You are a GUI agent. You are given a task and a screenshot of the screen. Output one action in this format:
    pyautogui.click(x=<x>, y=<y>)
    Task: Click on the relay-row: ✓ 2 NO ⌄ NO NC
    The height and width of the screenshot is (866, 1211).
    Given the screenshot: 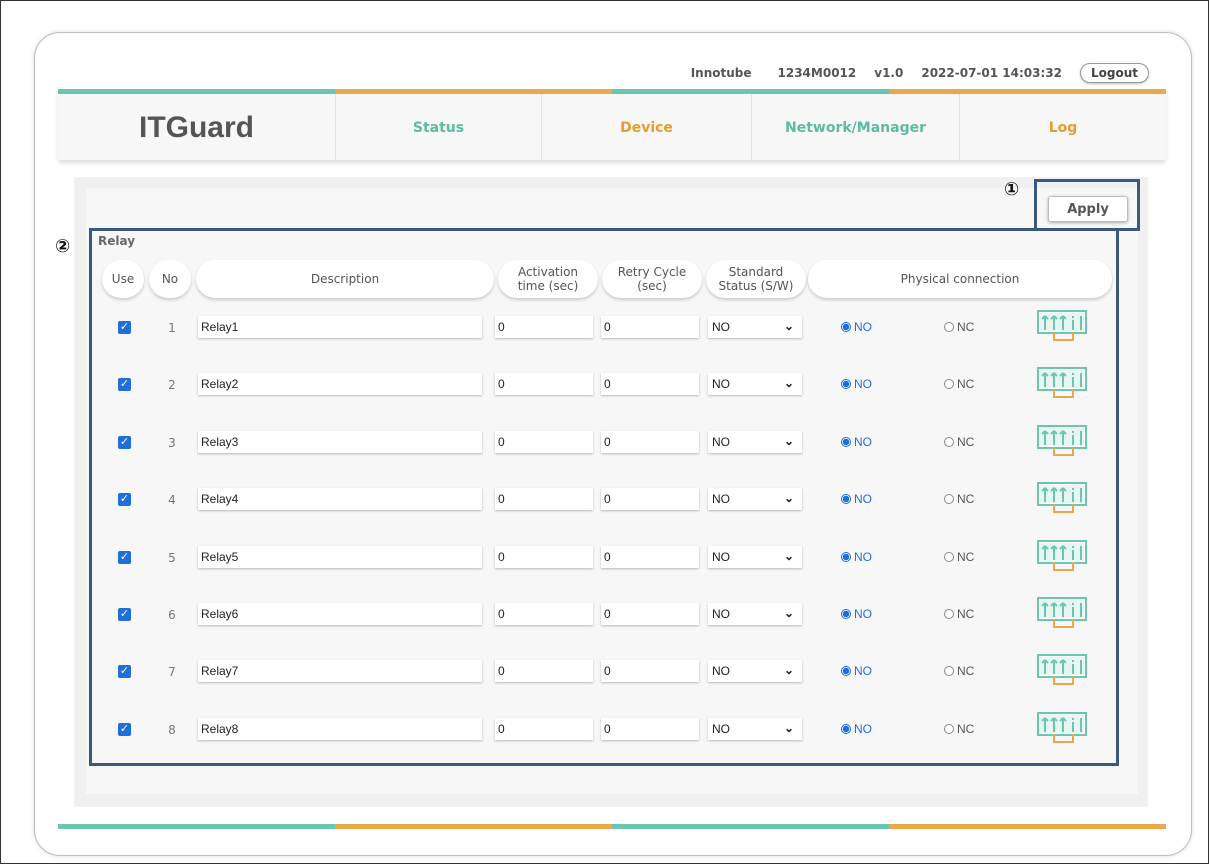 What is the action you would take?
    pyautogui.click(x=605, y=382)
    